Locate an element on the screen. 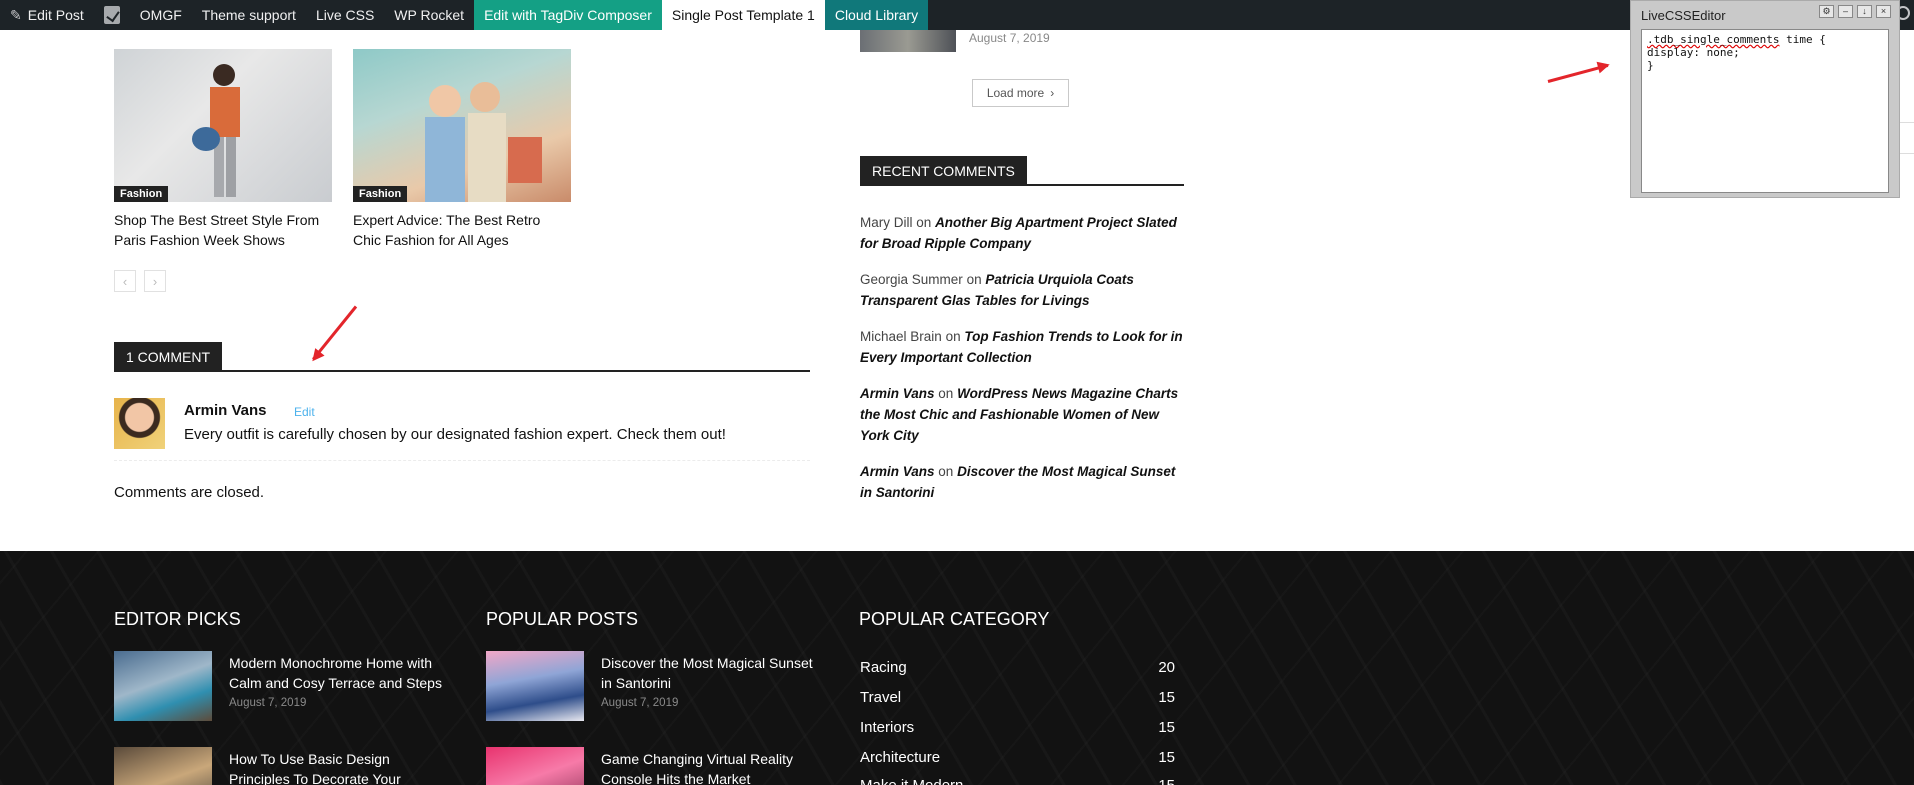 The height and width of the screenshot is (785, 1914). live-css-link: Live CSS is located at coordinates (345, 15).